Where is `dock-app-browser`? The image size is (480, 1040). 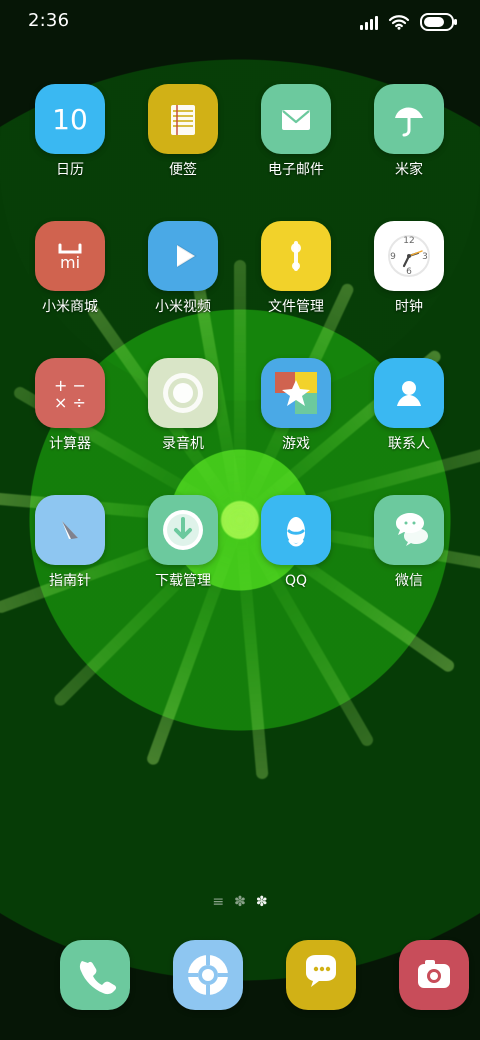 dock-app-browser is located at coordinates (208, 980).